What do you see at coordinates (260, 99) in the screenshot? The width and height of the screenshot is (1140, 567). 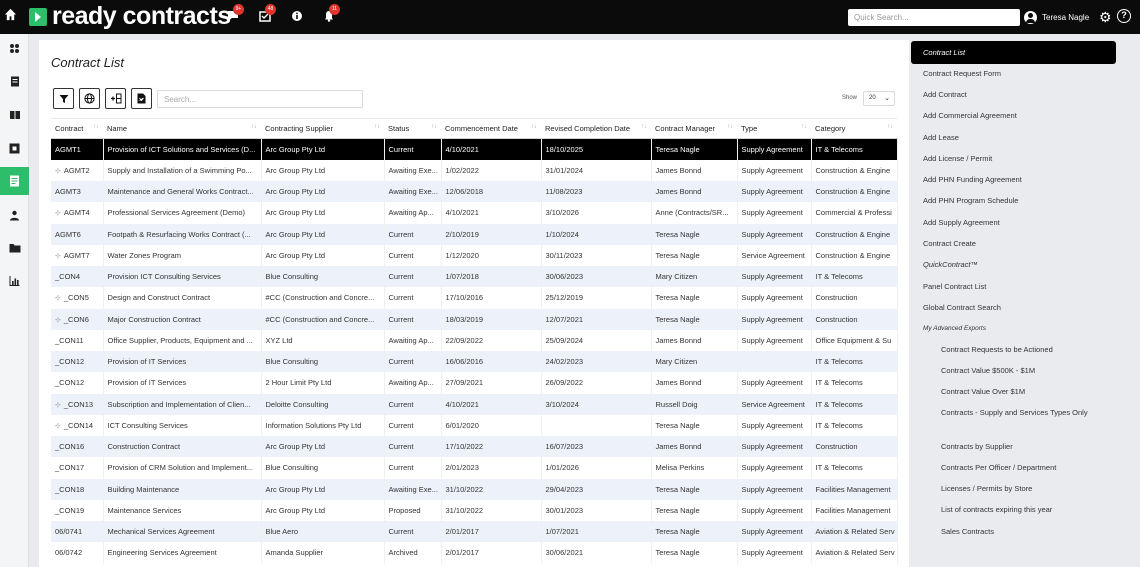 I see `table-search-input` at bounding box center [260, 99].